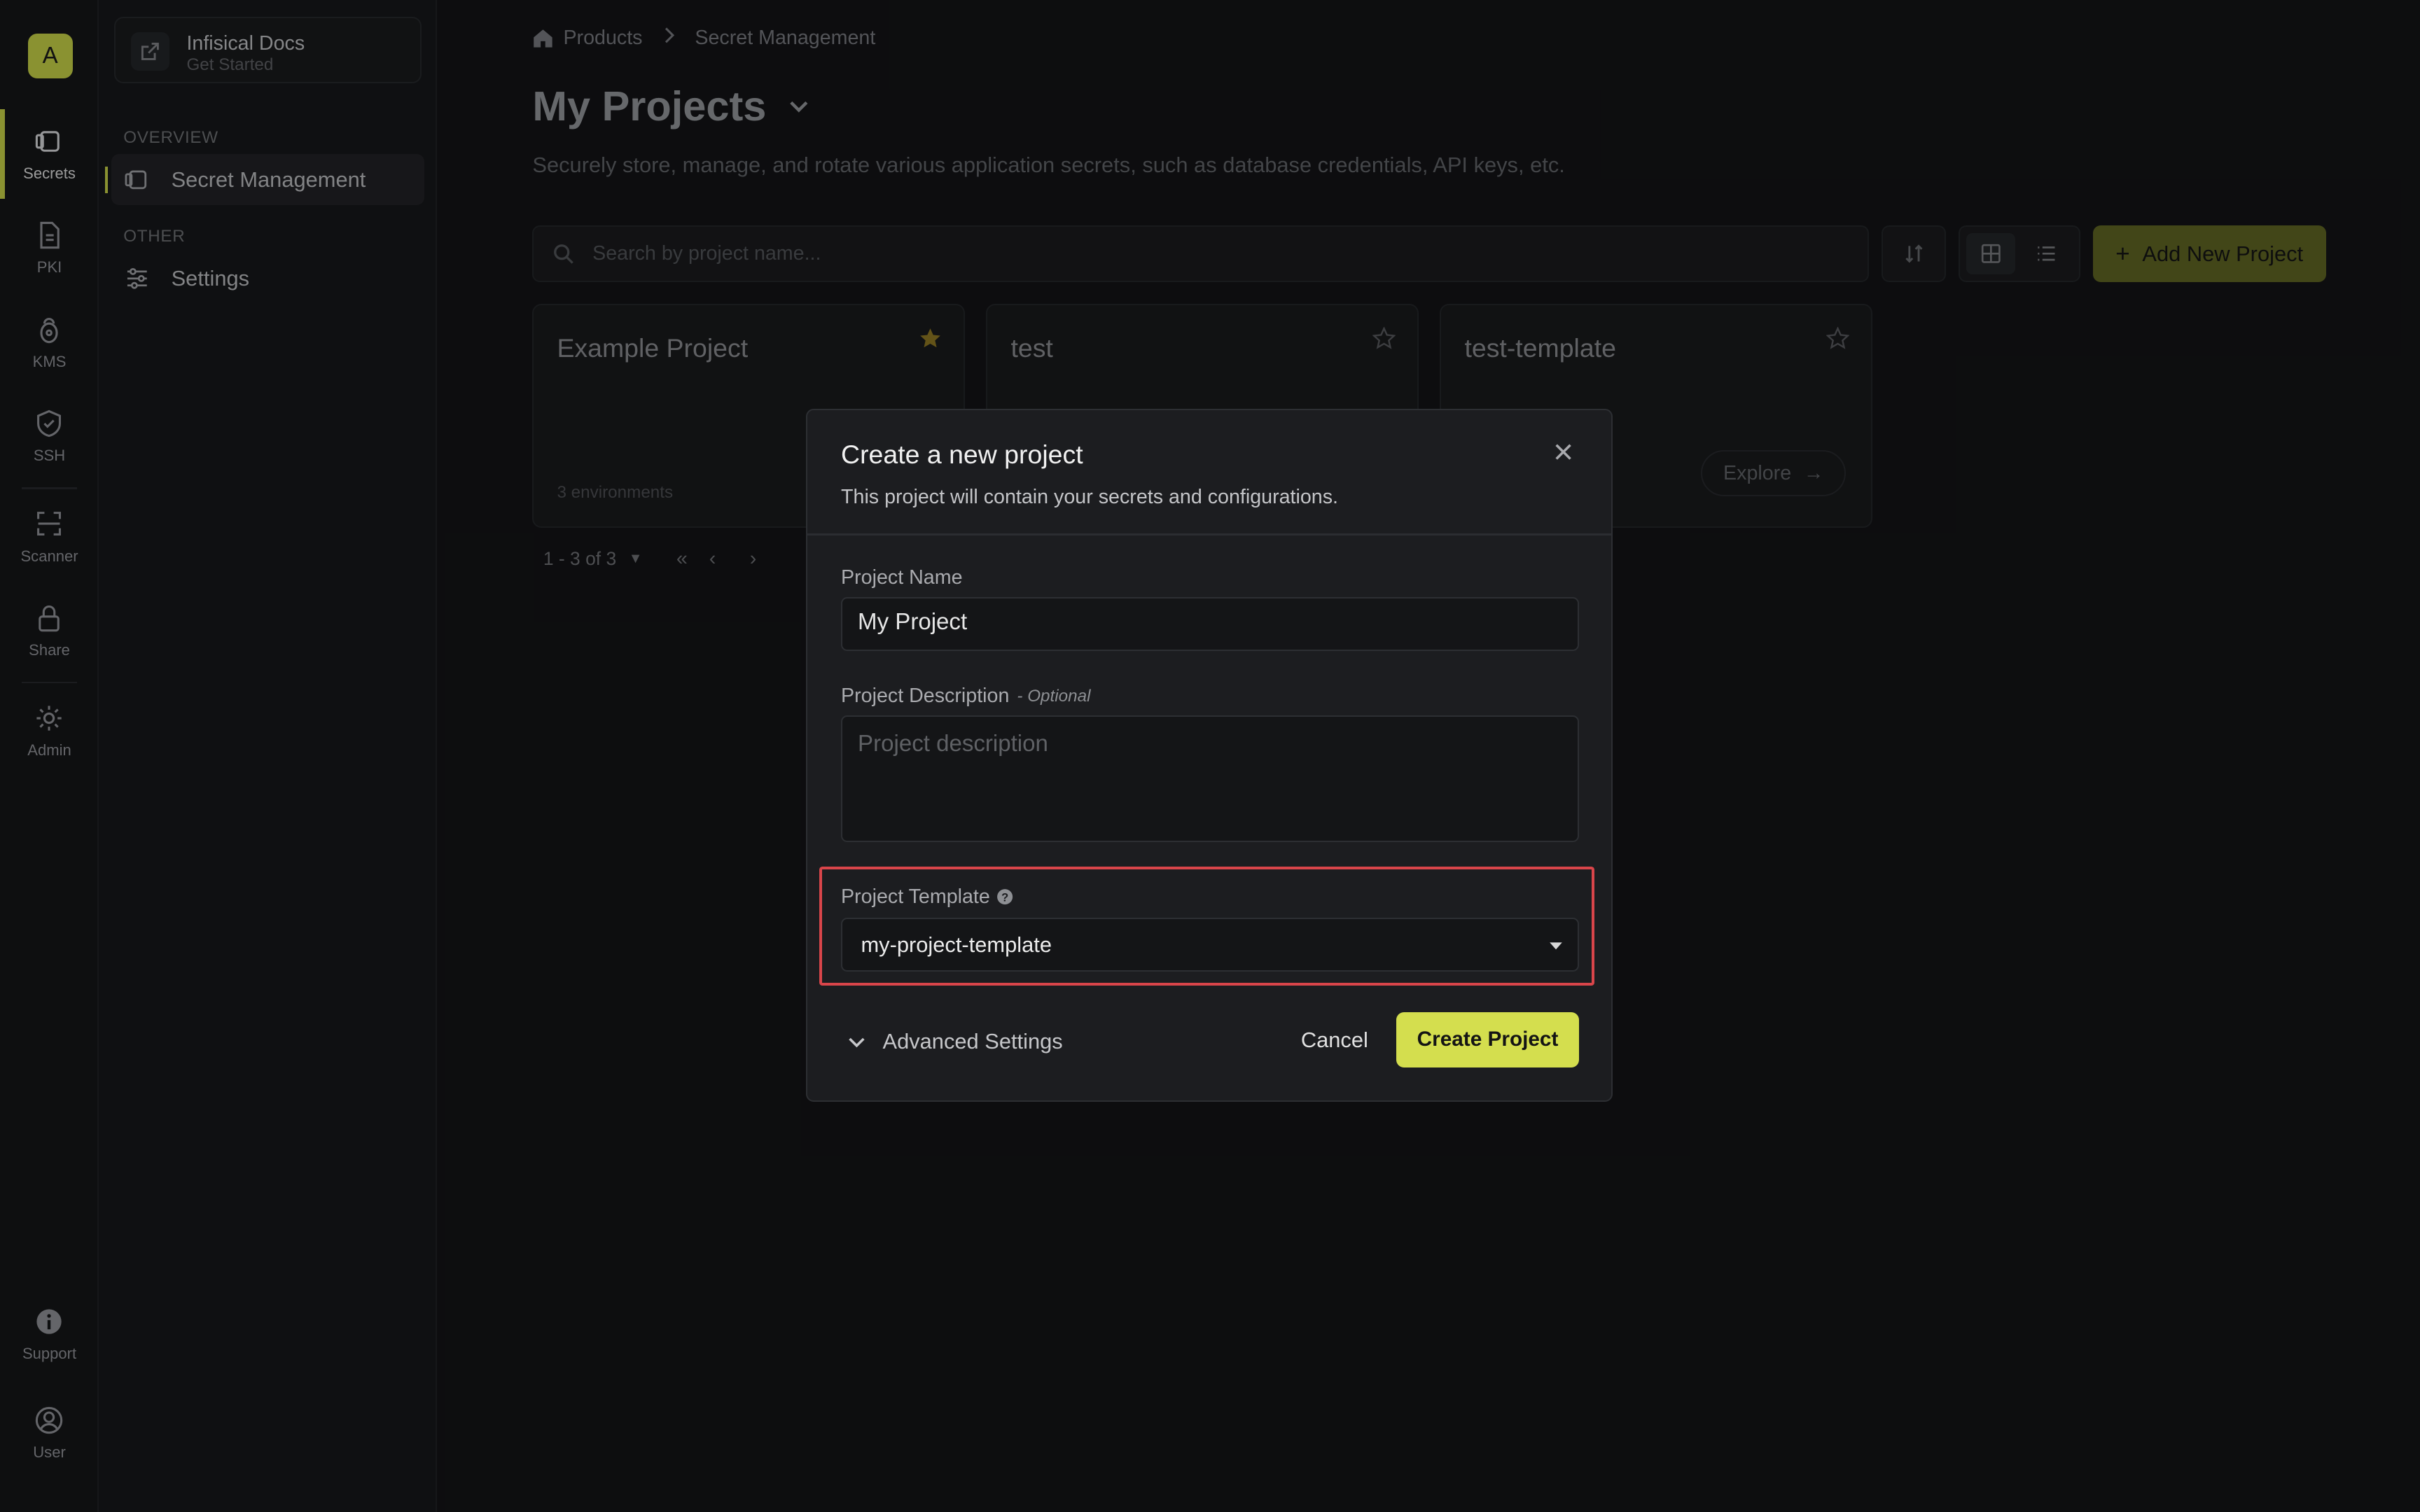 Image resolution: width=2420 pixels, height=1512 pixels. Describe the element at coordinates (915, 896) in the screenshot. I see `project-template-label-text: Project Template` at that location.